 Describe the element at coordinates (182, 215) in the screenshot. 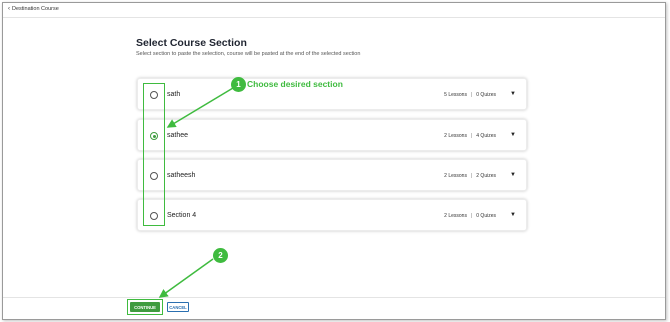

I see `section-name: Section 4` at that location.